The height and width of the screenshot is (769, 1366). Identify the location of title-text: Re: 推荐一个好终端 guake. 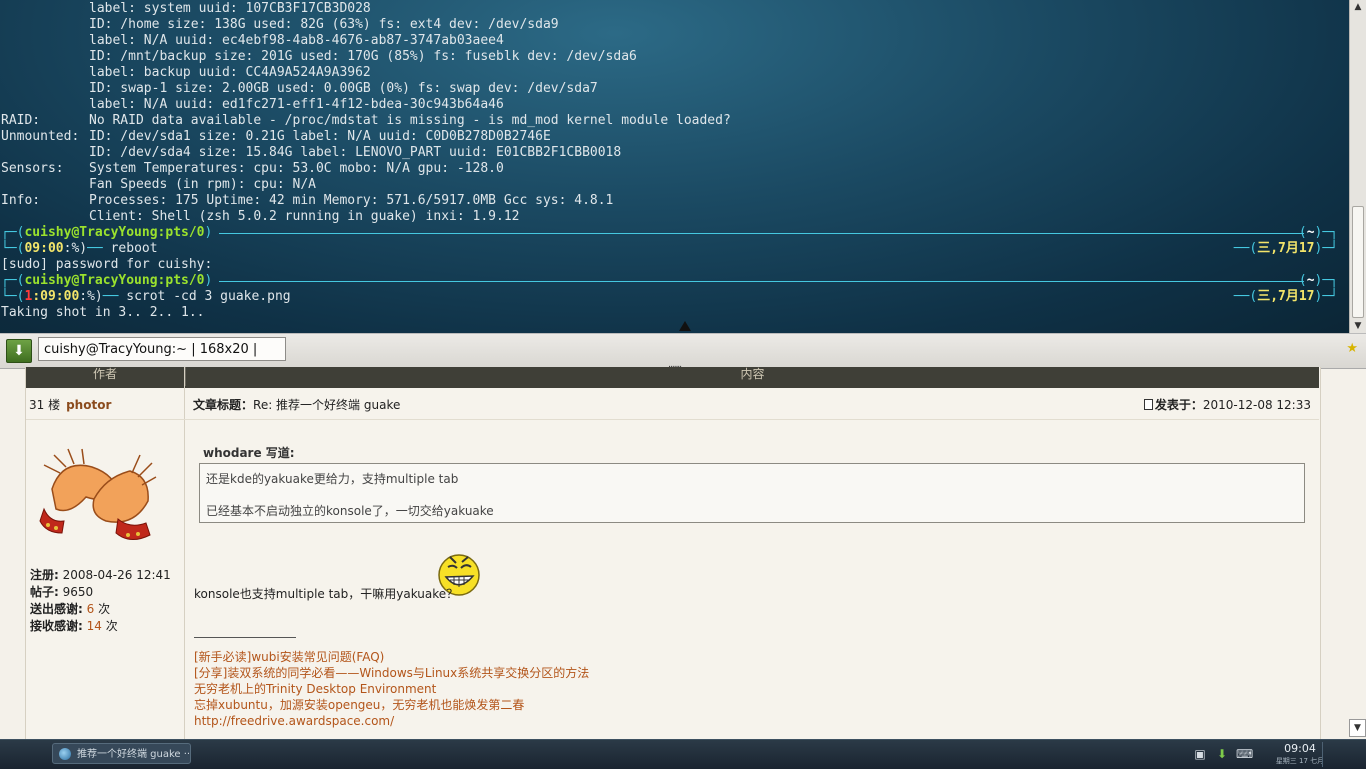
(327, 405).